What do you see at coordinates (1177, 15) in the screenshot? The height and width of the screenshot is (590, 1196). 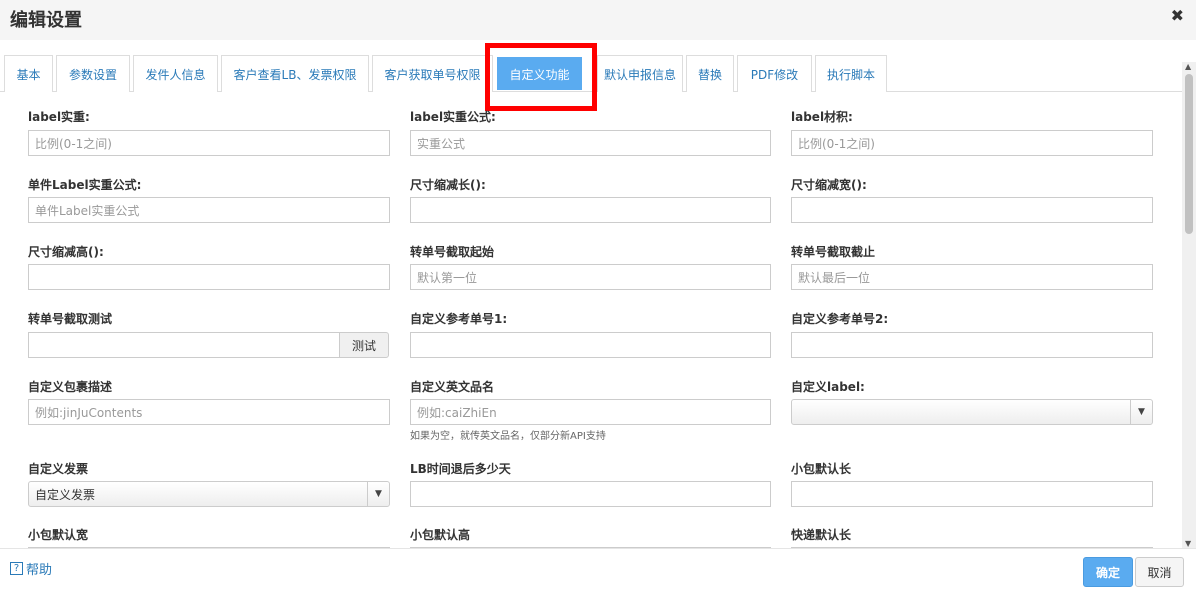 I see `close-icon: ✖` at bounding box center [1177, 15].